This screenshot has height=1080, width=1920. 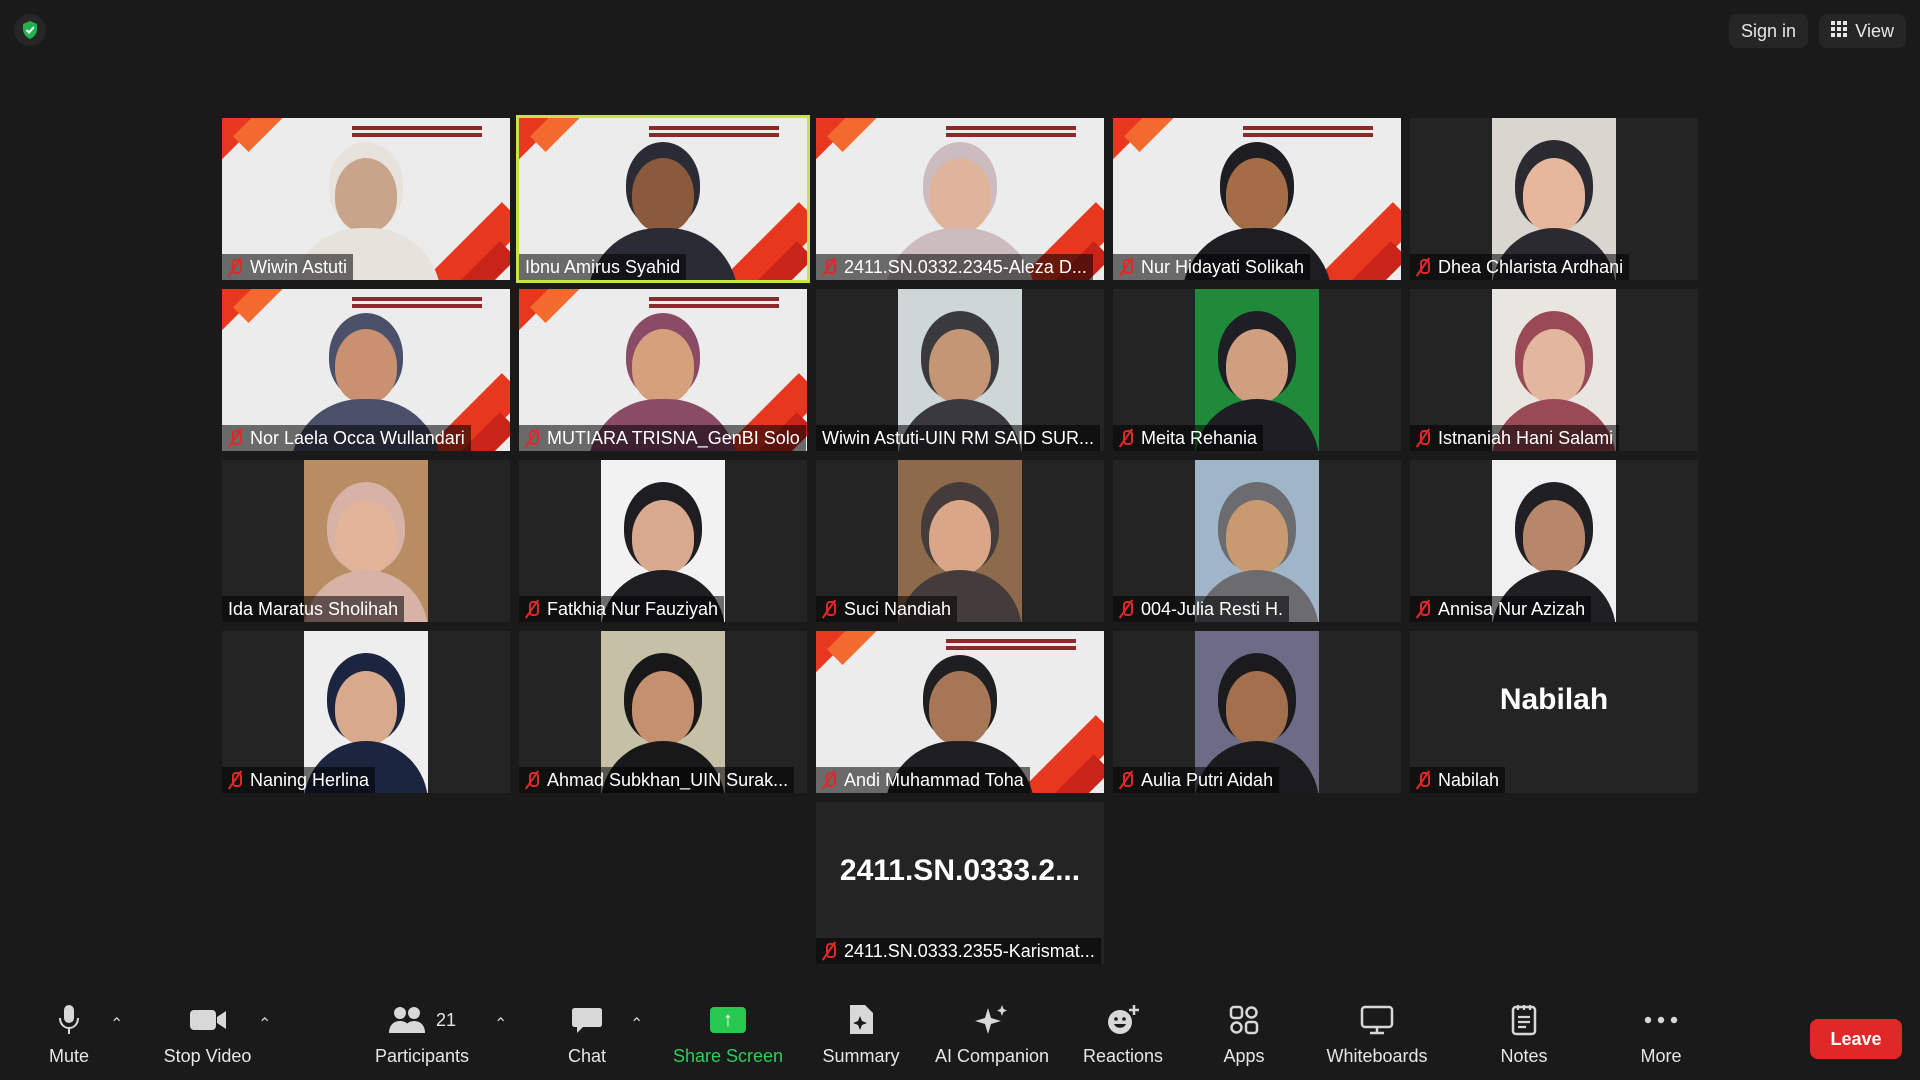 What do you see at coordinates (116, 1024) in the screenshot?
I see `audio-options-caret: ⌃` at bounding box center [116, 1024].